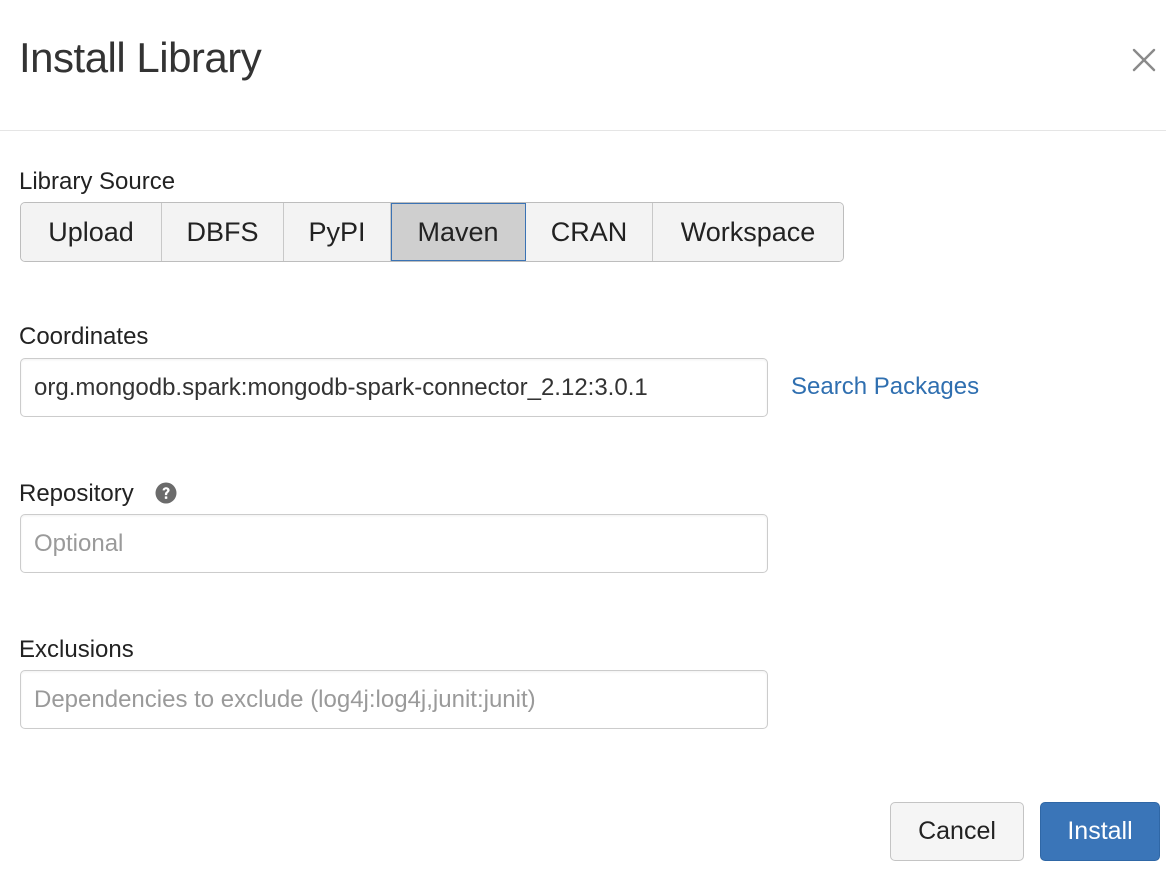 The height and width of the screenshot is (876, 1166). Describe the element at coordinates (223, 232) in the screenshot. I see `source-option-dbfs: DBFS` at that location.